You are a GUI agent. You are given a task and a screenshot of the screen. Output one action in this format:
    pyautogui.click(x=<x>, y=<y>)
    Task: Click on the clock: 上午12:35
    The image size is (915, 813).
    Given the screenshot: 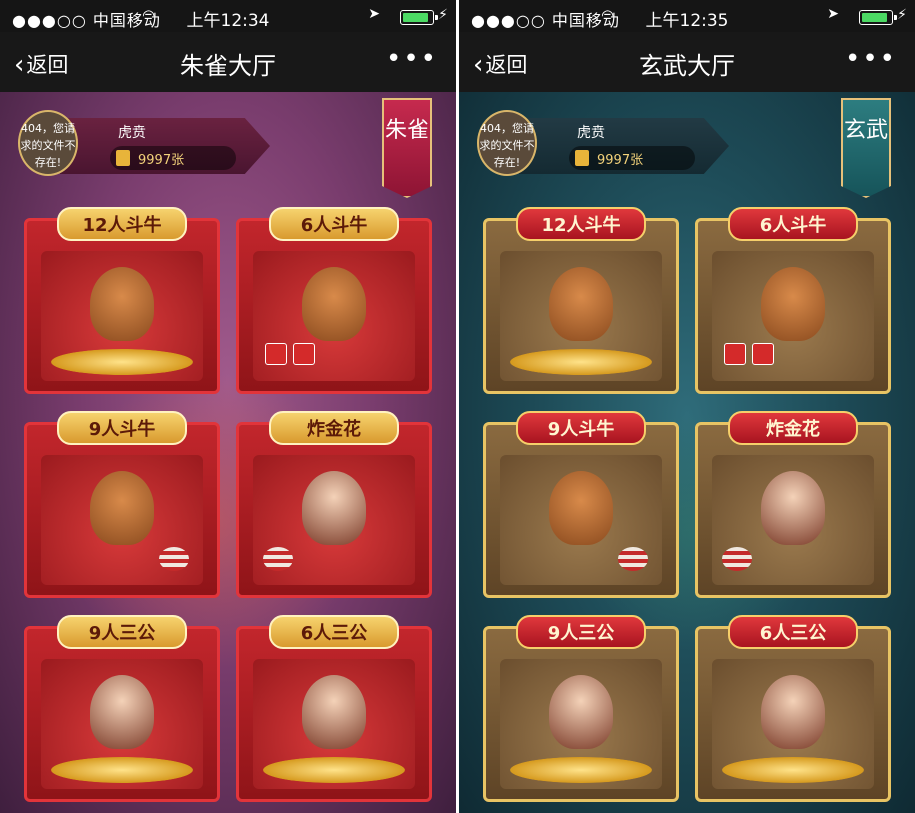 What is the action you would take?
    pyautogui.click(x=687, y=21)
    